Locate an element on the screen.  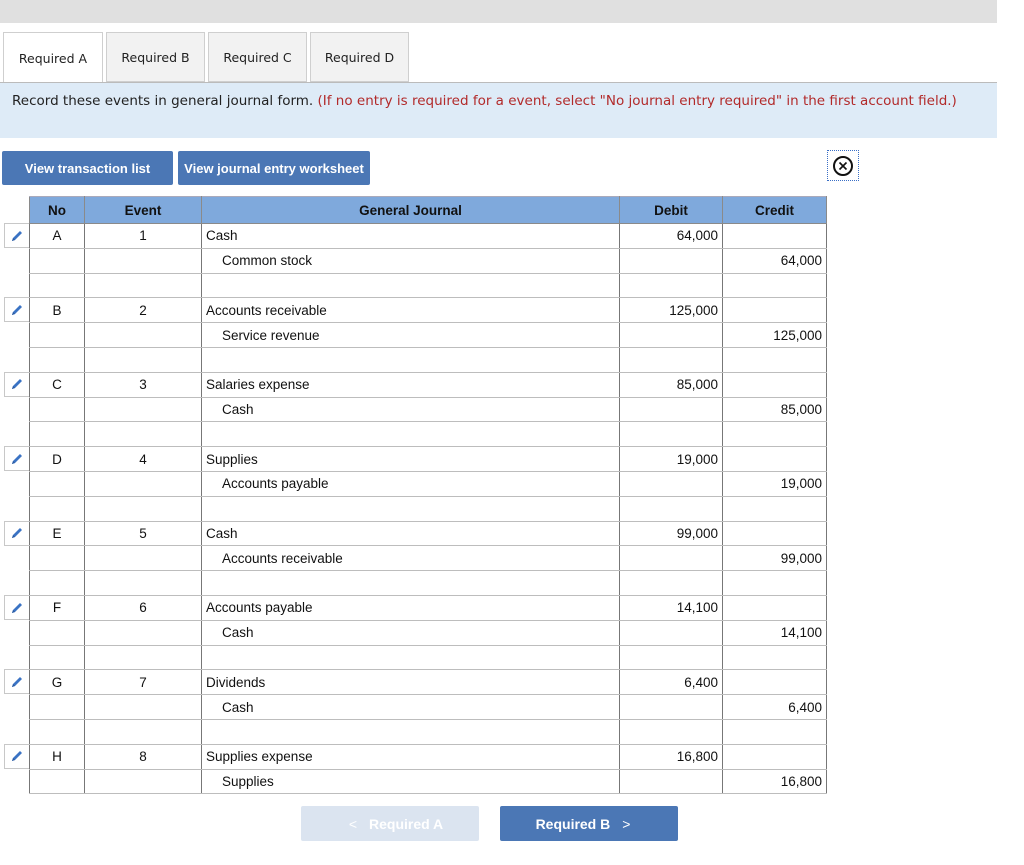
journal-row: H 8 Supplies expense 16,800 is located at coordinates (428, 756).